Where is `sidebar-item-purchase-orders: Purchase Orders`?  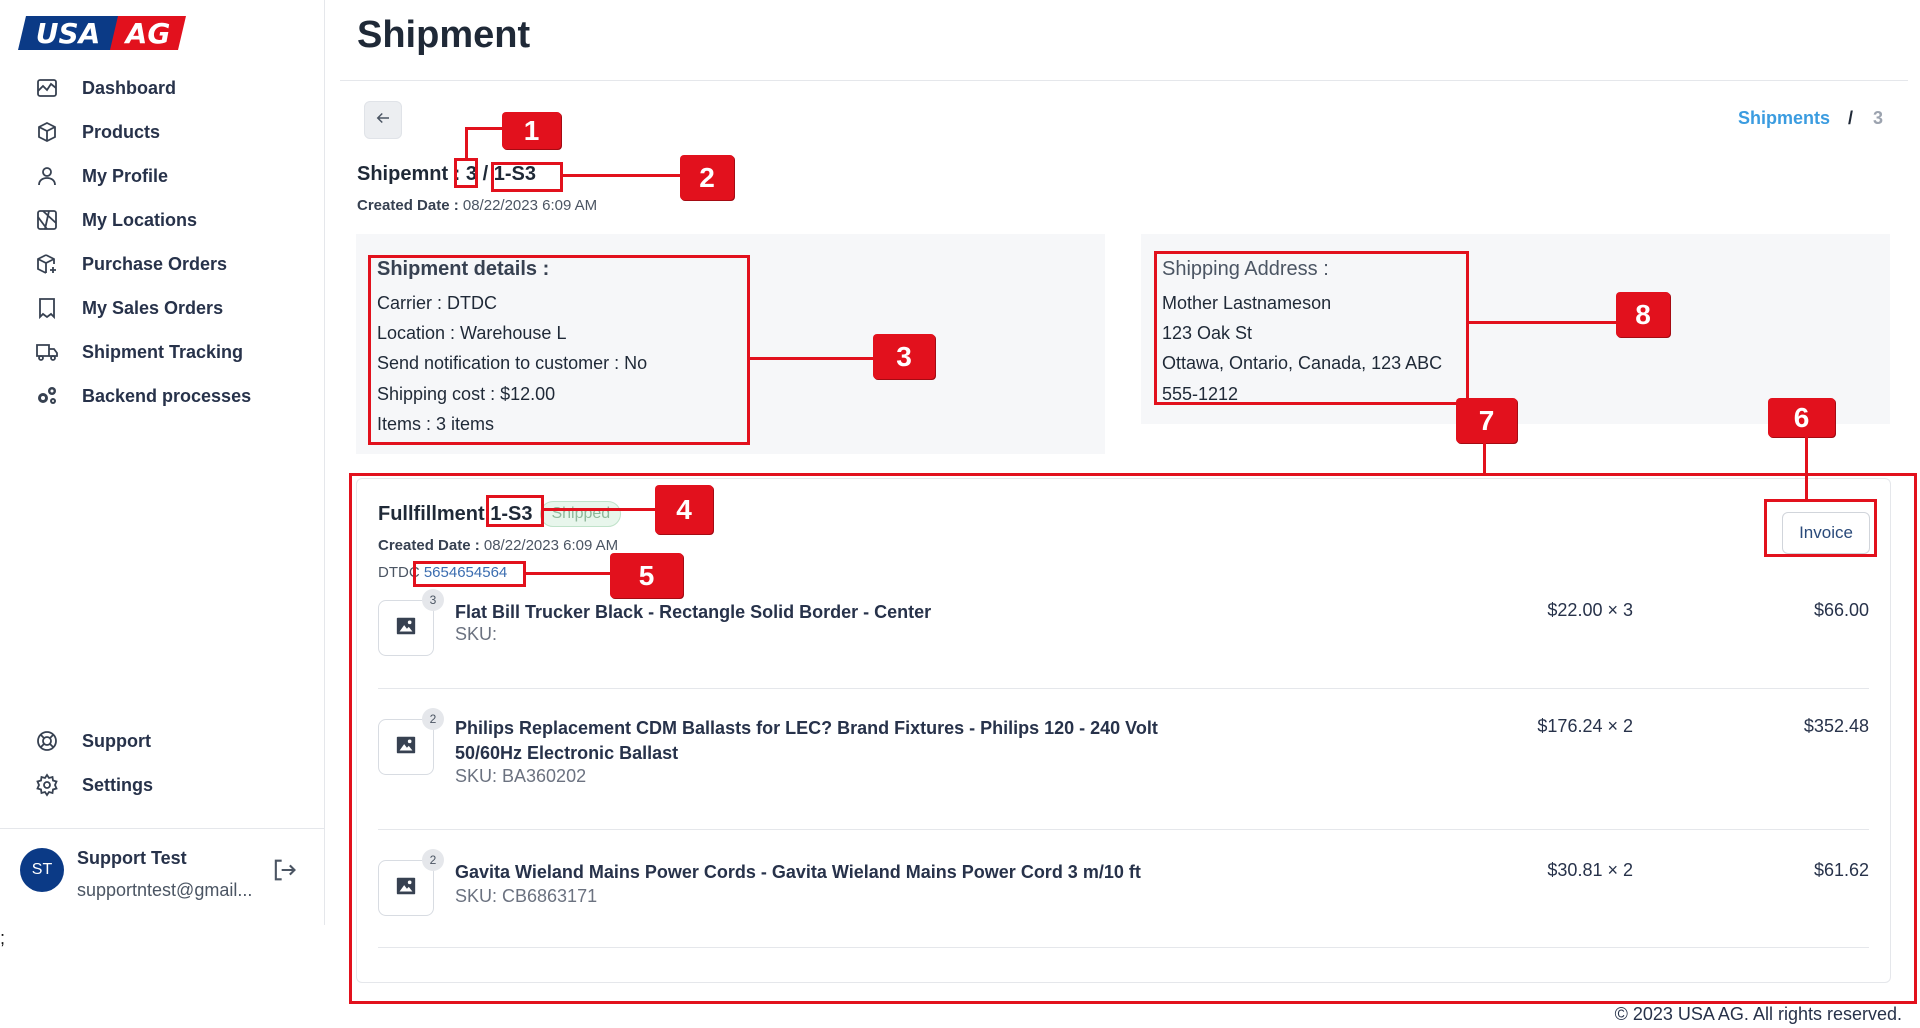
sidebar-item-purchase-orders: Purchase Orders is located at coordinates (162, 264).